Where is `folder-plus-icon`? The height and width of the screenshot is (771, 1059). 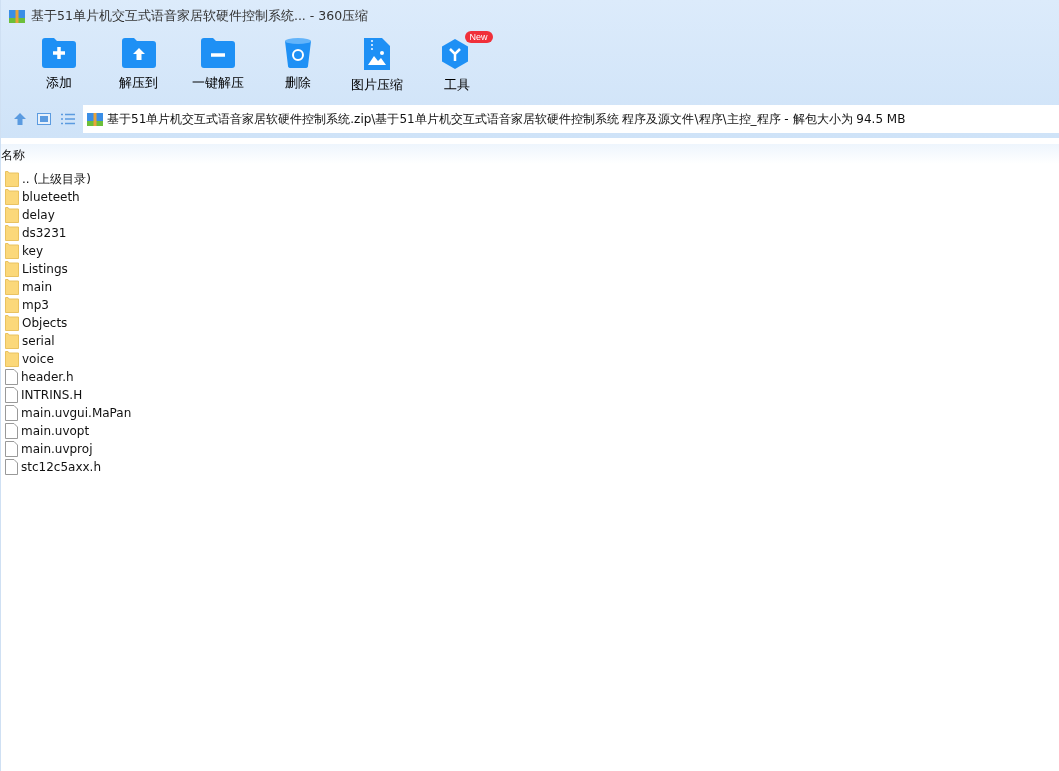
folder-plus-icon is located at coordinates (59, 53).